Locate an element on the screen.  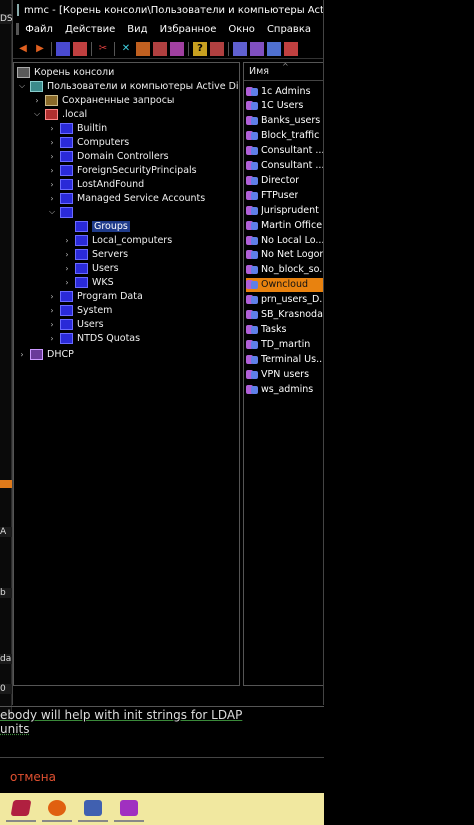
refresh-icon is located at coordinates (160, 48).